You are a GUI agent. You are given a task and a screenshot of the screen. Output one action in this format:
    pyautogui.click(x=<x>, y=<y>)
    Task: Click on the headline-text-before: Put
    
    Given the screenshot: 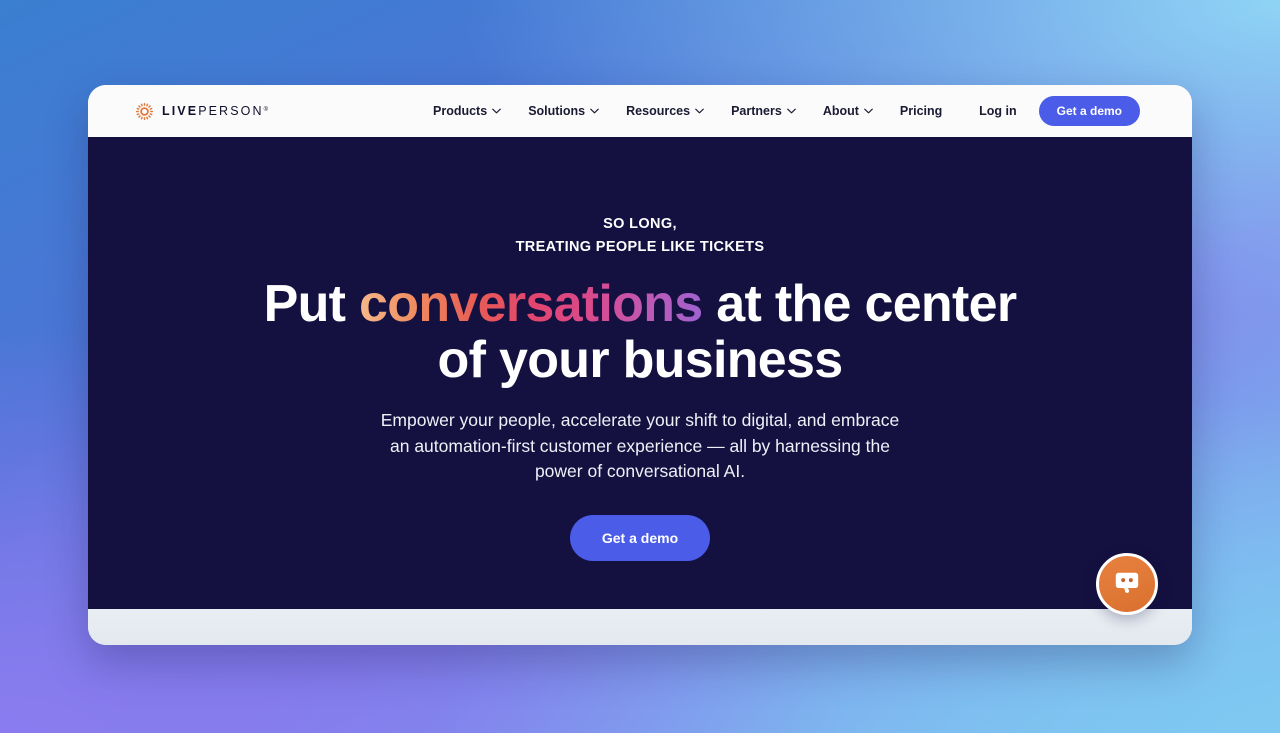 What is the action you would take?
    pyautogui.click(x=311, y=303)
    